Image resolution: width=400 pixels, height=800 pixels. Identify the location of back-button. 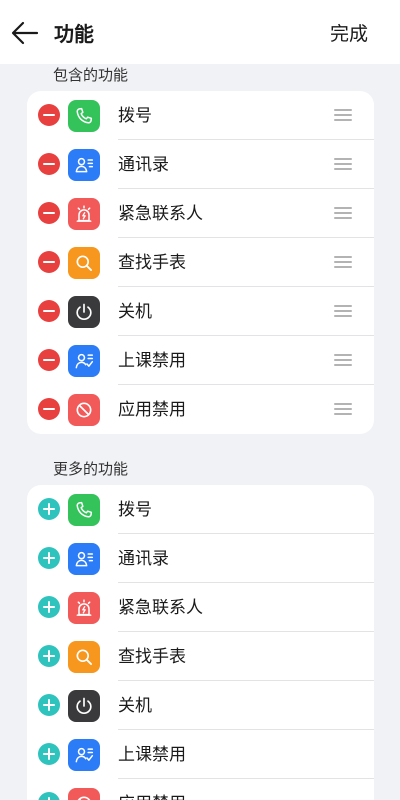
(25, 33).